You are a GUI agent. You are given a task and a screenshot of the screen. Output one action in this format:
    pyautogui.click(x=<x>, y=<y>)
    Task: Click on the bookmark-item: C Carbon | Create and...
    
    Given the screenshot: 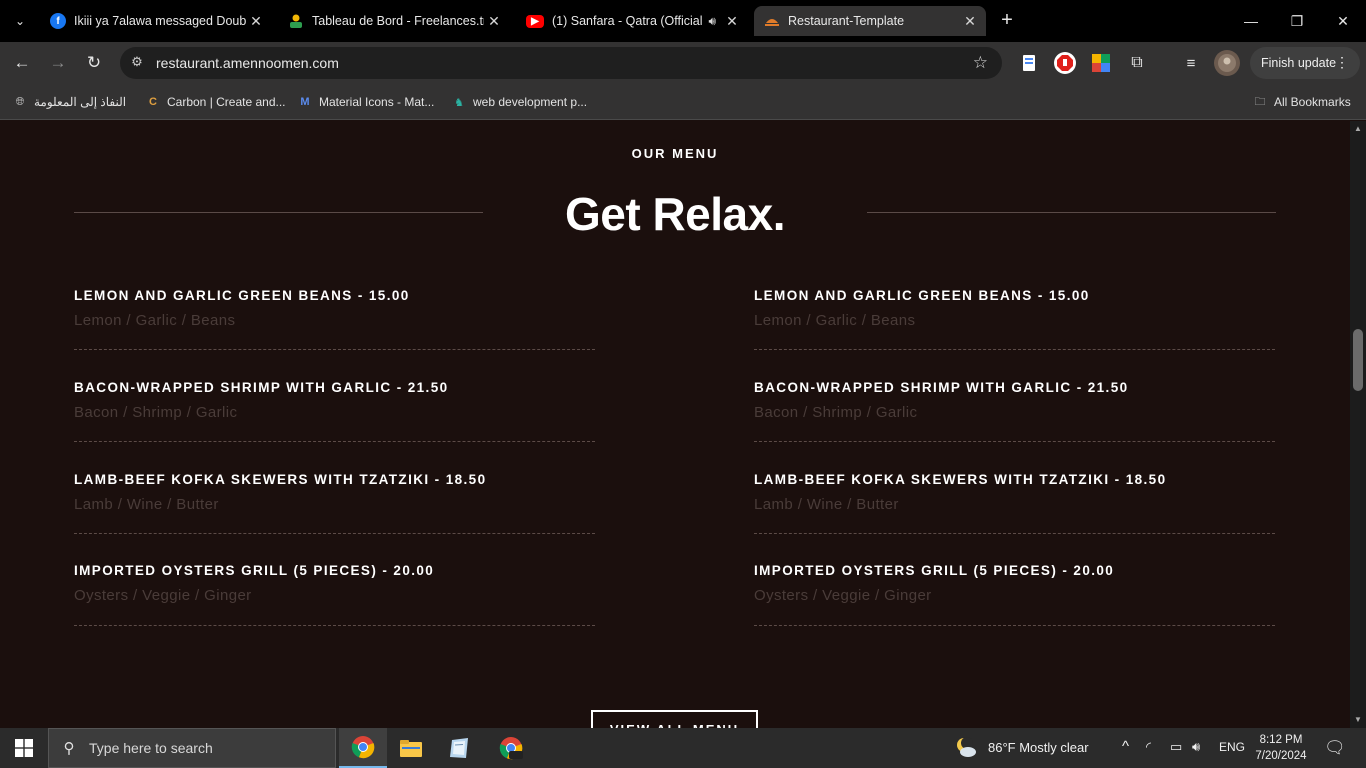 What is the action you would take?
    pyautogui.click(x=215, y=102)
    